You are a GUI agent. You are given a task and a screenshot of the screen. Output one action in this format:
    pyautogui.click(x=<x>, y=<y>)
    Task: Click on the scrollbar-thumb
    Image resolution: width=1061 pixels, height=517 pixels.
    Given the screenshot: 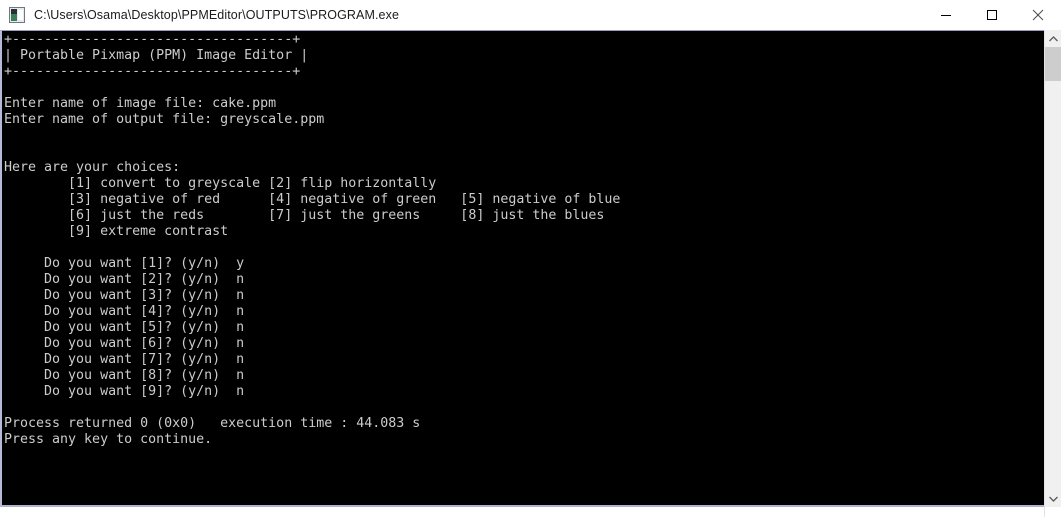 What is the action you would take?
    pyautogui.click(x=1053, y=64)
    